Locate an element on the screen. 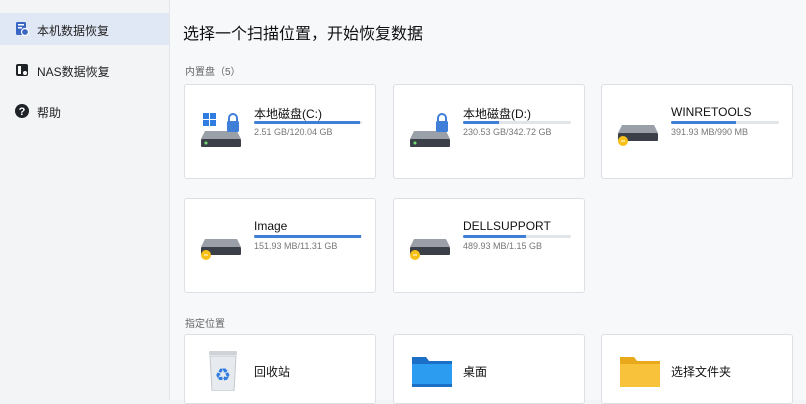 The width and height of the screenshot is (806, 404). location-name: 选择文件夹 is located at coordinates (701, 372).